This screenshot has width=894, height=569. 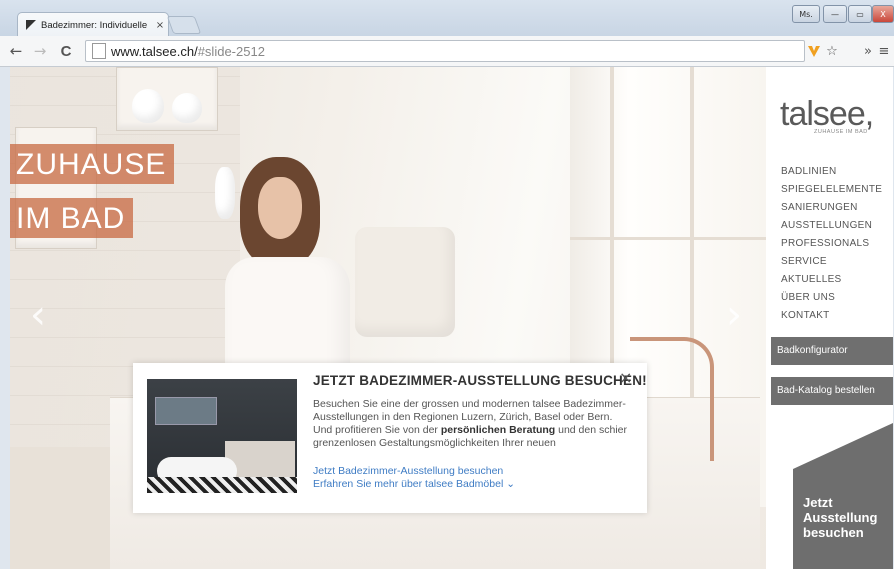 I want to click on menu-item-spiegelelemente: SPIEGELELEMENTE, so click(x=831, y=190).